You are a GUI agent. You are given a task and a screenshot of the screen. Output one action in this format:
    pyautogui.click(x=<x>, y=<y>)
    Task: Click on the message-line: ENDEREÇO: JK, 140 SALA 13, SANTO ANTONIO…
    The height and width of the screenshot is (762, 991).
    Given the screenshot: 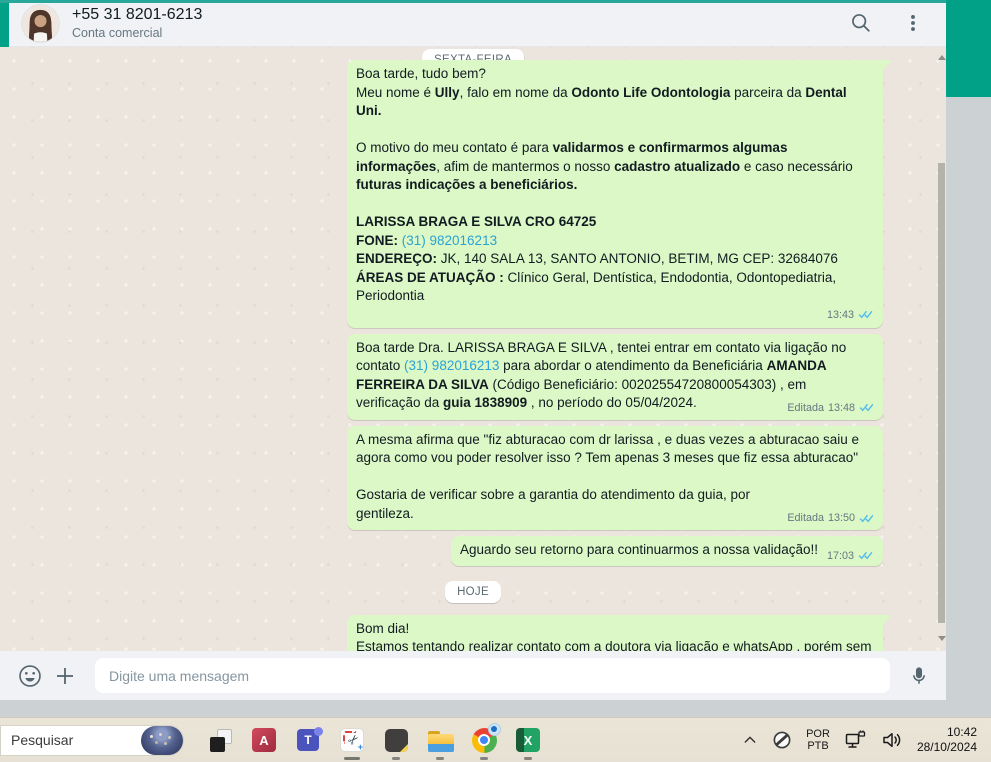 What is the action you would take?
    pyautogui.click(x=615, y=259)
    